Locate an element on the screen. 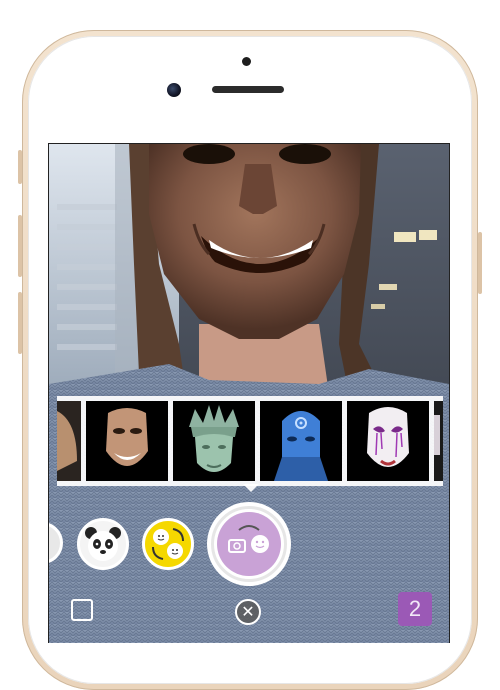 The height and width of the screenshot is (690, 500). panda-lens-button is located at coordinates (103, 544).